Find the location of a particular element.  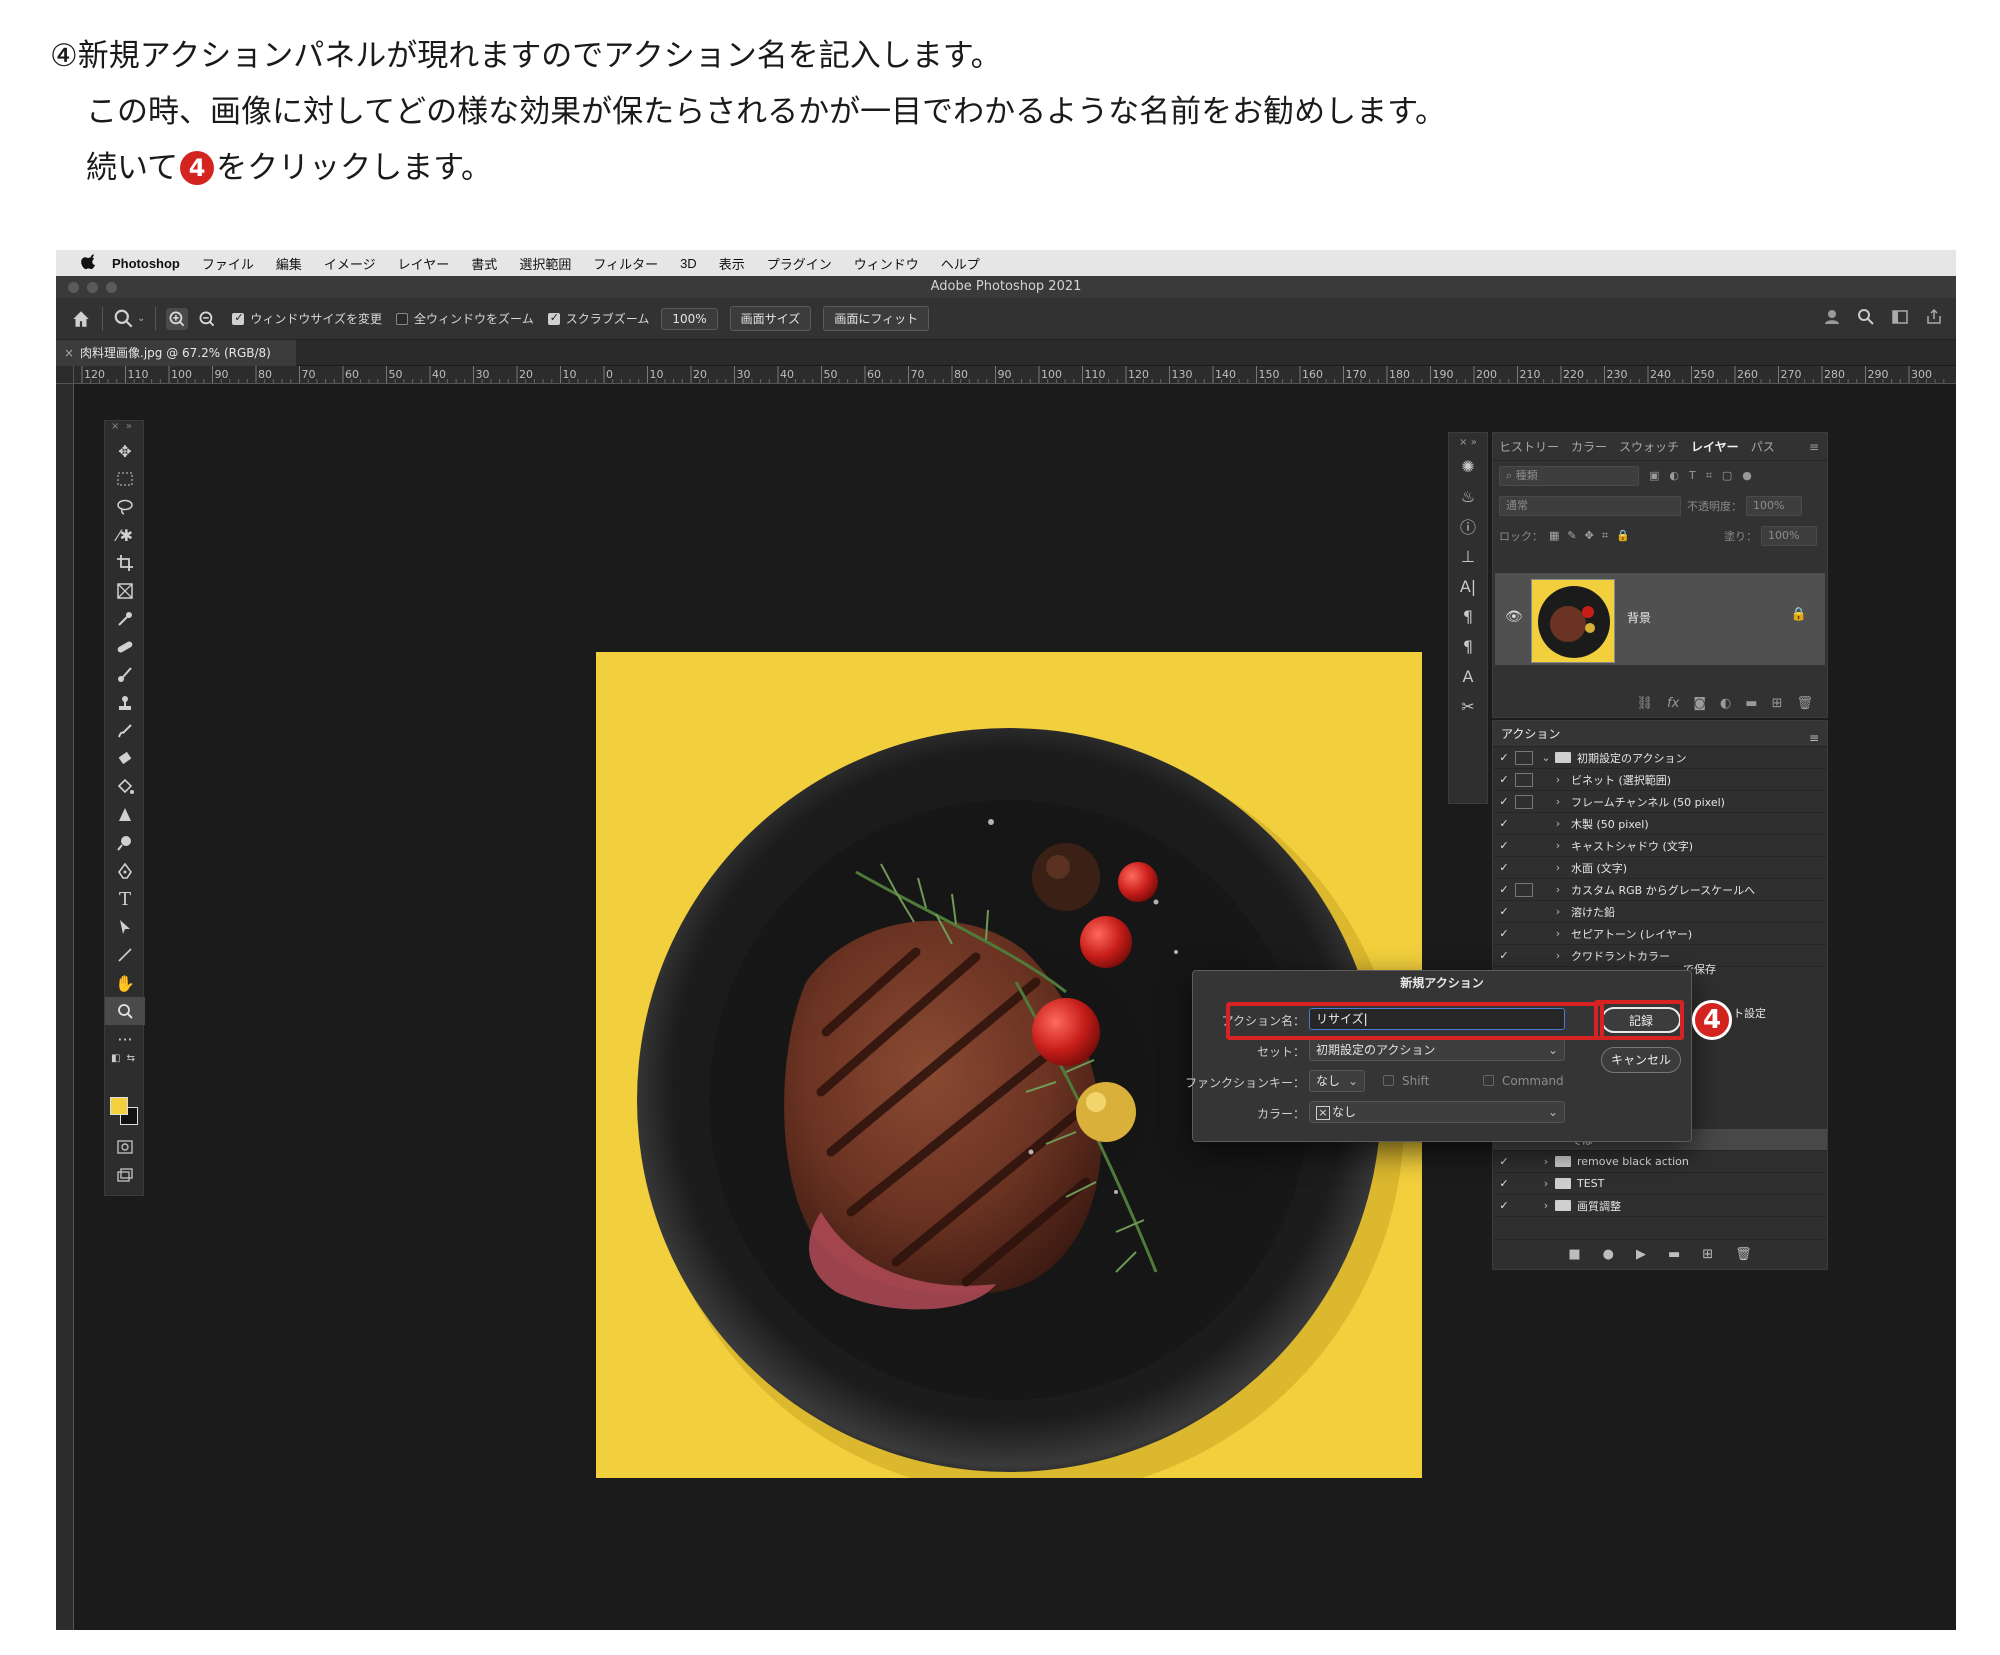

action-set-row: ✓ › remove black action is located at coordinates (1660, 1162).